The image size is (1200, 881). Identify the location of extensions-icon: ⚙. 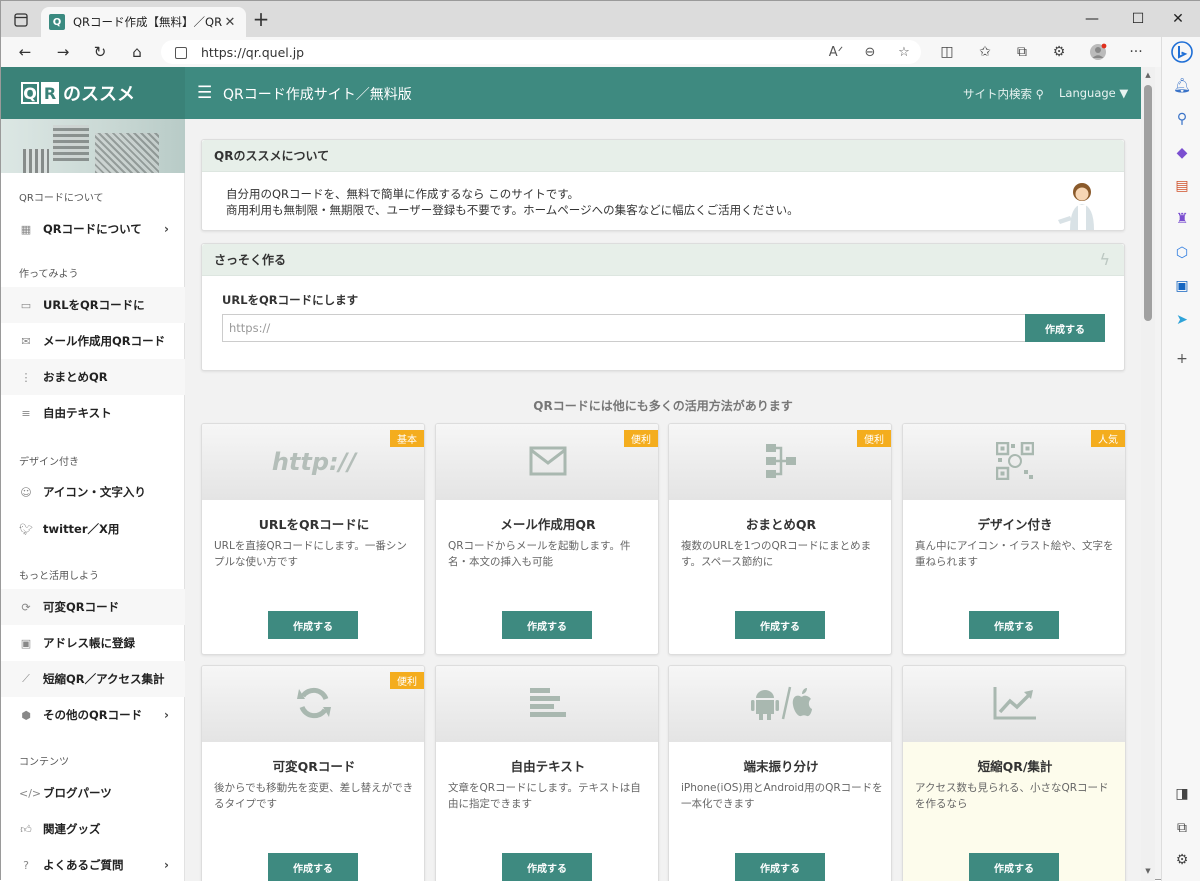
(1059, 52).